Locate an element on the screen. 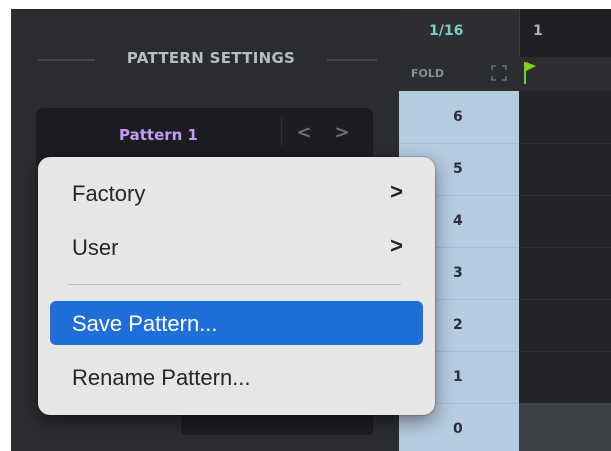  step-resolution-button: 1/16 is located at coordinates (459, 33).